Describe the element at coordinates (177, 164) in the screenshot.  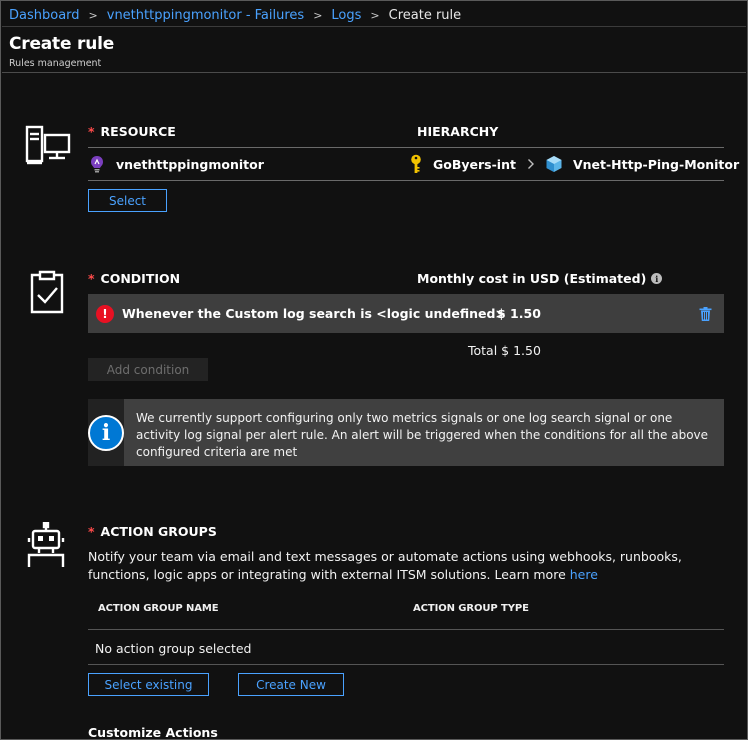
I see `resource-name: vnethttppingmonitor` at that location.